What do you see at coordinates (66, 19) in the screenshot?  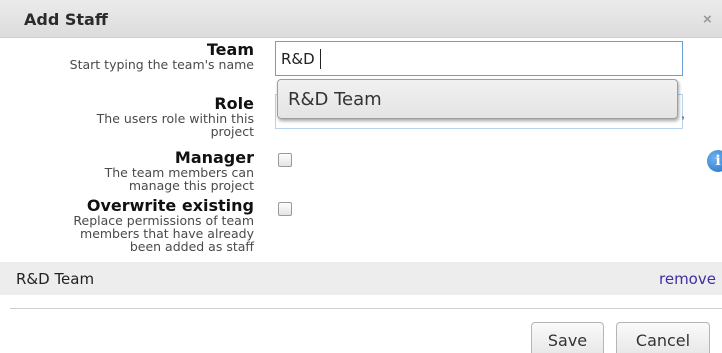 I see `dialog-title: Add Staff` at bounding box center [66, 19].